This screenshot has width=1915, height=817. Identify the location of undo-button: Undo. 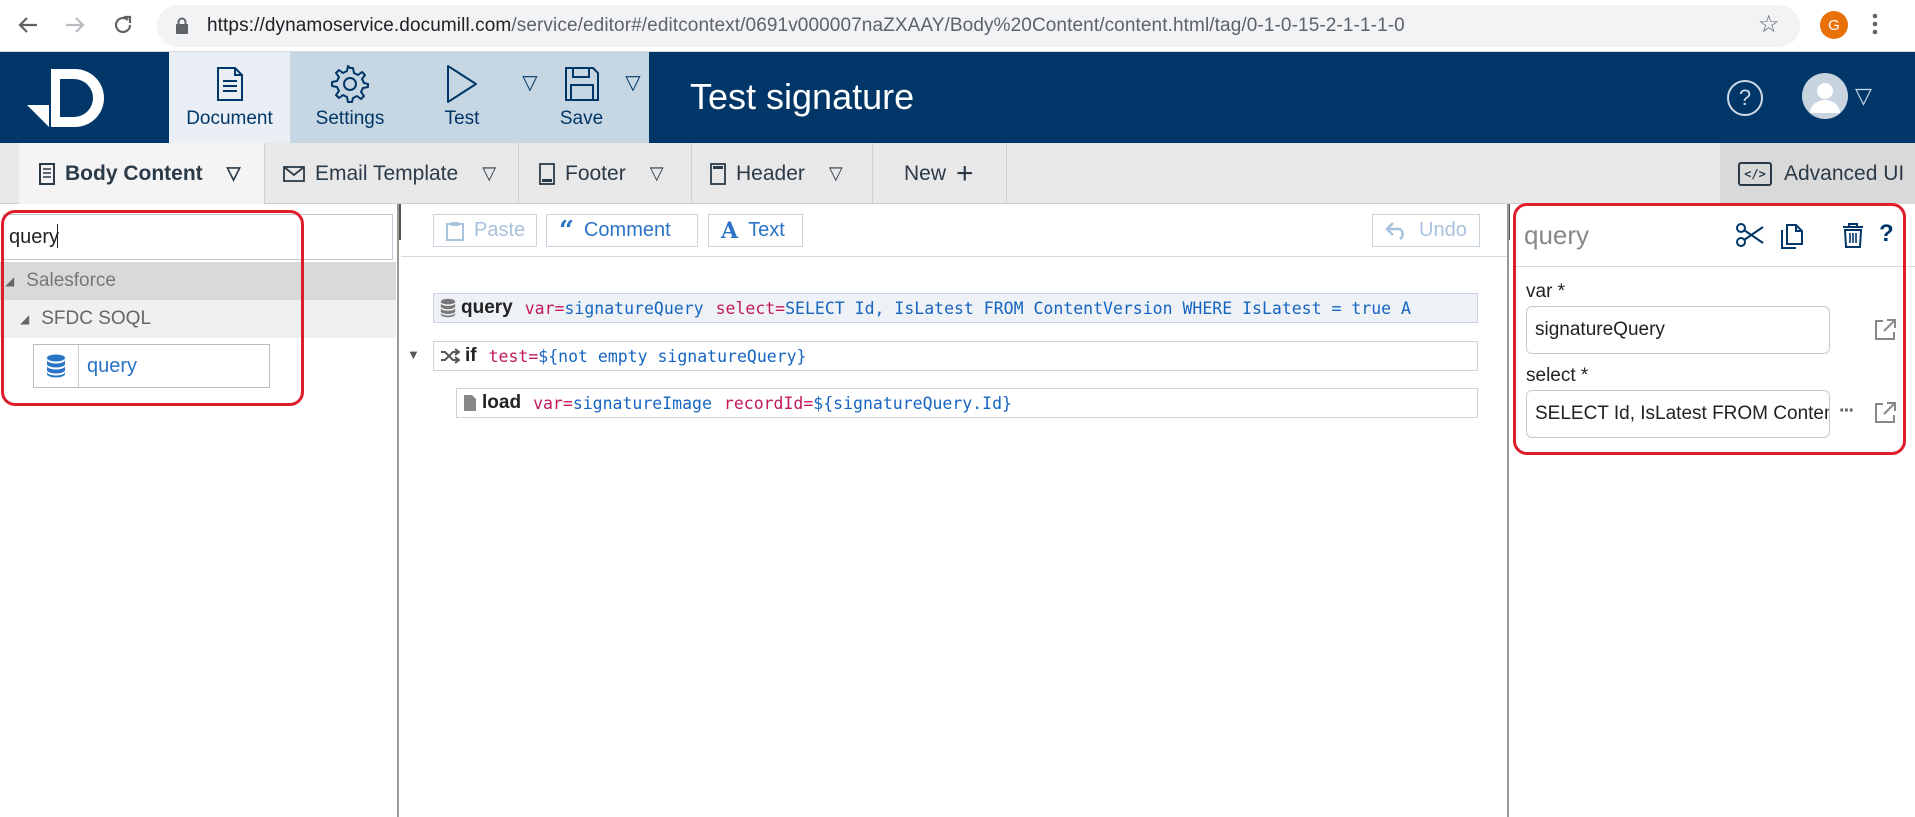
(1426, 230).